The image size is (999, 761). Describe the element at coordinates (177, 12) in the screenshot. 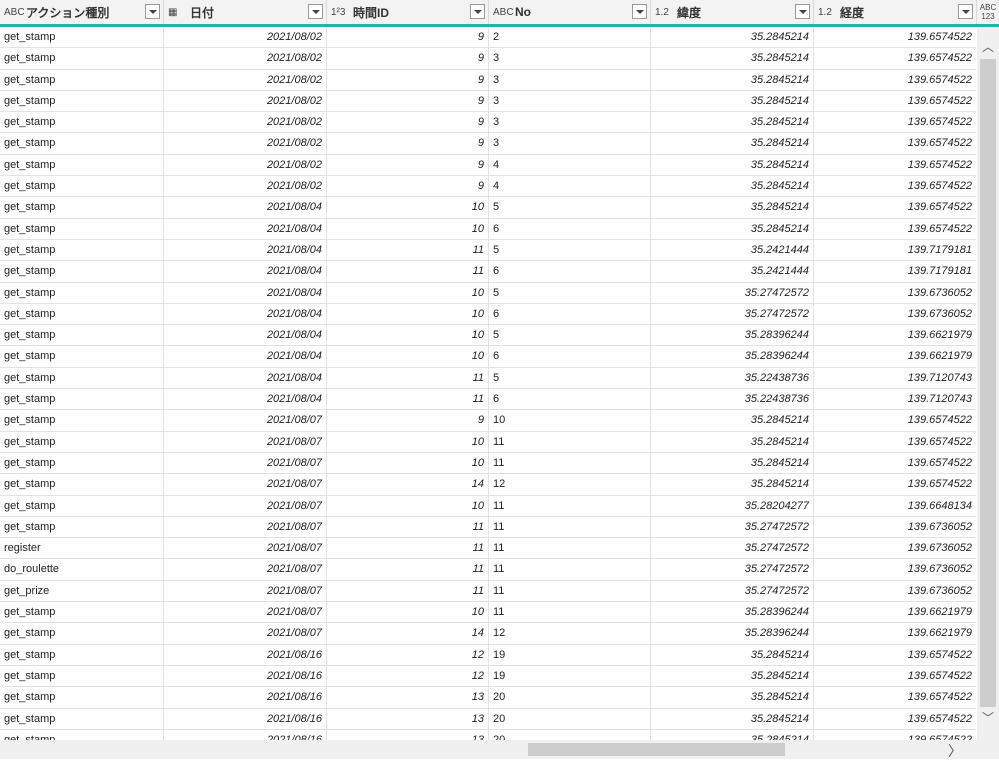

I see `column-type-icon: ▦` at that location.